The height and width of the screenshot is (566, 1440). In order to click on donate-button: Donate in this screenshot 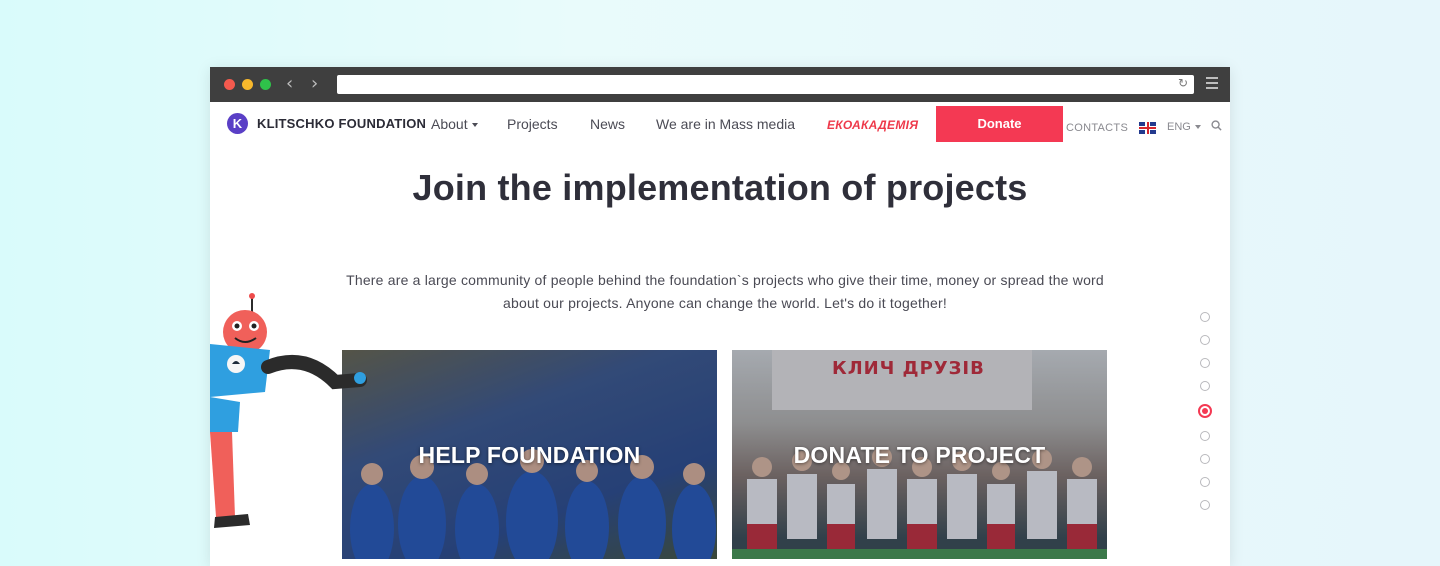, I will do `click(999, 124)`.